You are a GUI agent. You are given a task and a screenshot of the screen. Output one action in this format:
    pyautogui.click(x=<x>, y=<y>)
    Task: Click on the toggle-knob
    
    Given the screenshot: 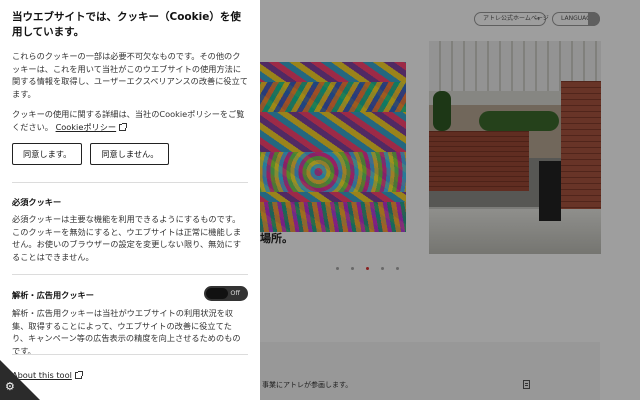 What is the action you would take?
    pyautogui.click(x=217, y=293)
    